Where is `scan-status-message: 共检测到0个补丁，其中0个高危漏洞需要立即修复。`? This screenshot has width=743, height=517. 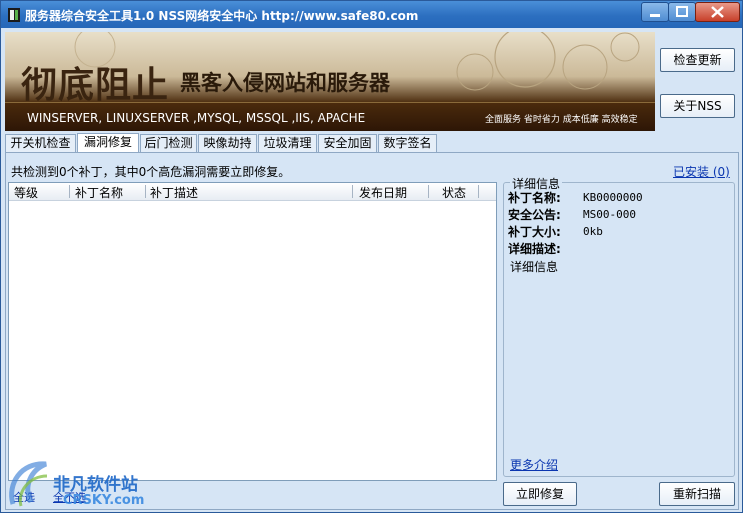 scan-status-message: 共检测到0个补丁，其中0个高危漏洞需要立即修复。 is located at coordinates (151, 172).